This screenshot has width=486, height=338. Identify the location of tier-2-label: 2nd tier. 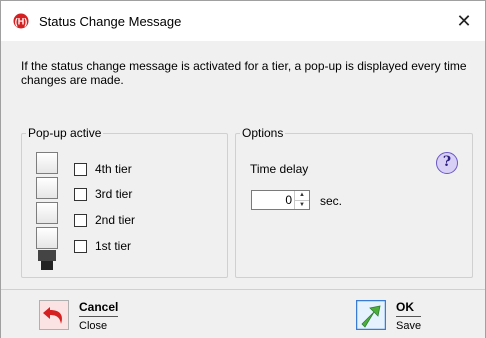
(115, 220).